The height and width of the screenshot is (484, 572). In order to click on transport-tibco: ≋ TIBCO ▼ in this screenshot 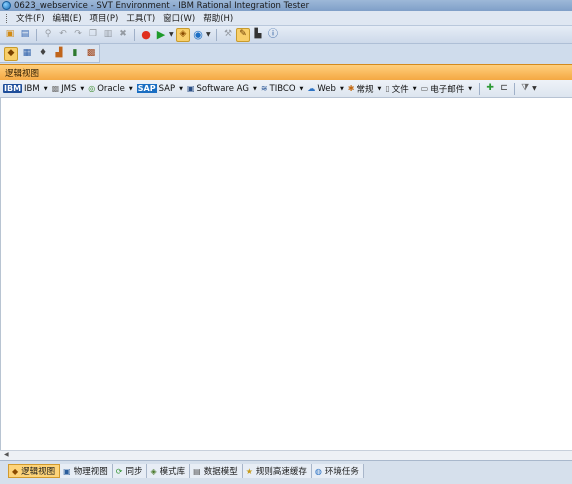, I will do `click(282, 89)`.